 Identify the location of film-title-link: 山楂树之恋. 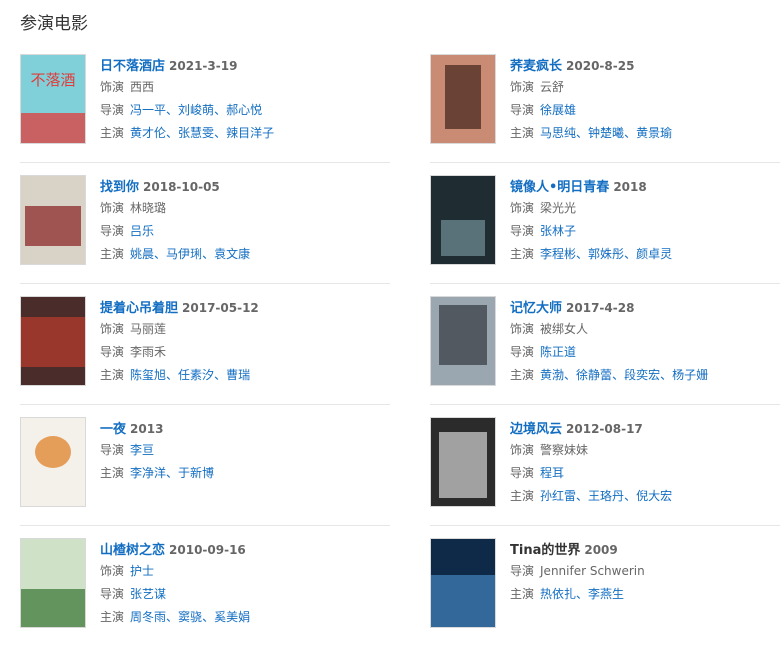
(132, 550).